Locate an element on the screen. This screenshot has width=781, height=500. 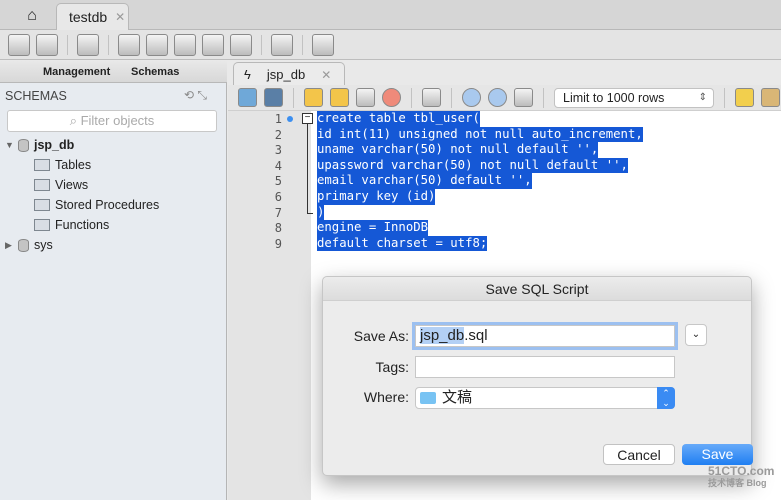
watermark-line1: 51CTO.com is located at coordinates (741, 471).